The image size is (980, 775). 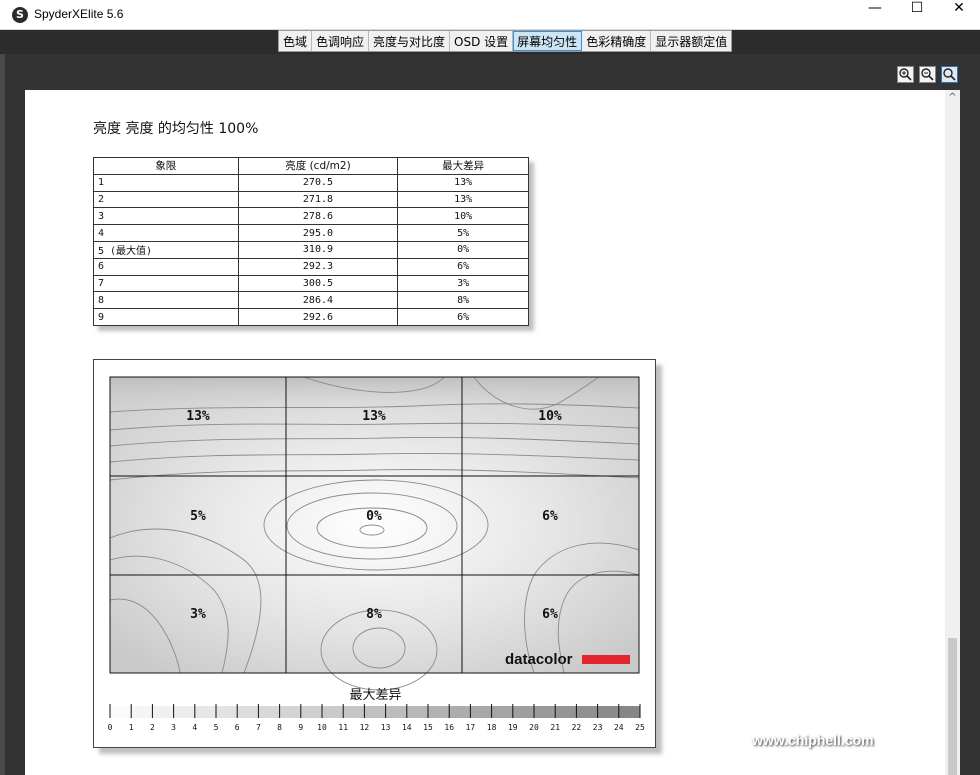 What do you see at coordinates (311, 283) in the screenshot?
I see `table-row: 7 300.5 3%` at bounding box center [311, 283].